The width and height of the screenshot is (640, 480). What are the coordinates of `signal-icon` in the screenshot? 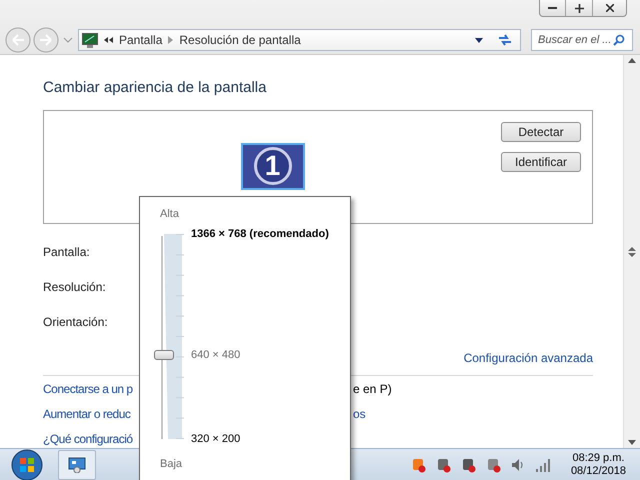 It's located at (542, 464).